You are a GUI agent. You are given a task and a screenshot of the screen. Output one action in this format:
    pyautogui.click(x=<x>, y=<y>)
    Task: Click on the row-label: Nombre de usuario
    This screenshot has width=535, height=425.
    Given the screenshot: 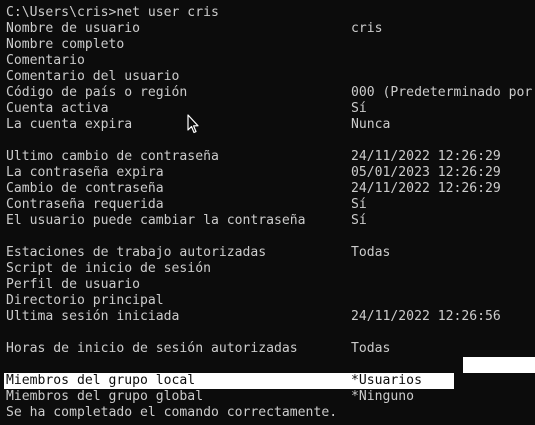 What is the action you would take?
    pyautogui.click(x=73, y=28)
    